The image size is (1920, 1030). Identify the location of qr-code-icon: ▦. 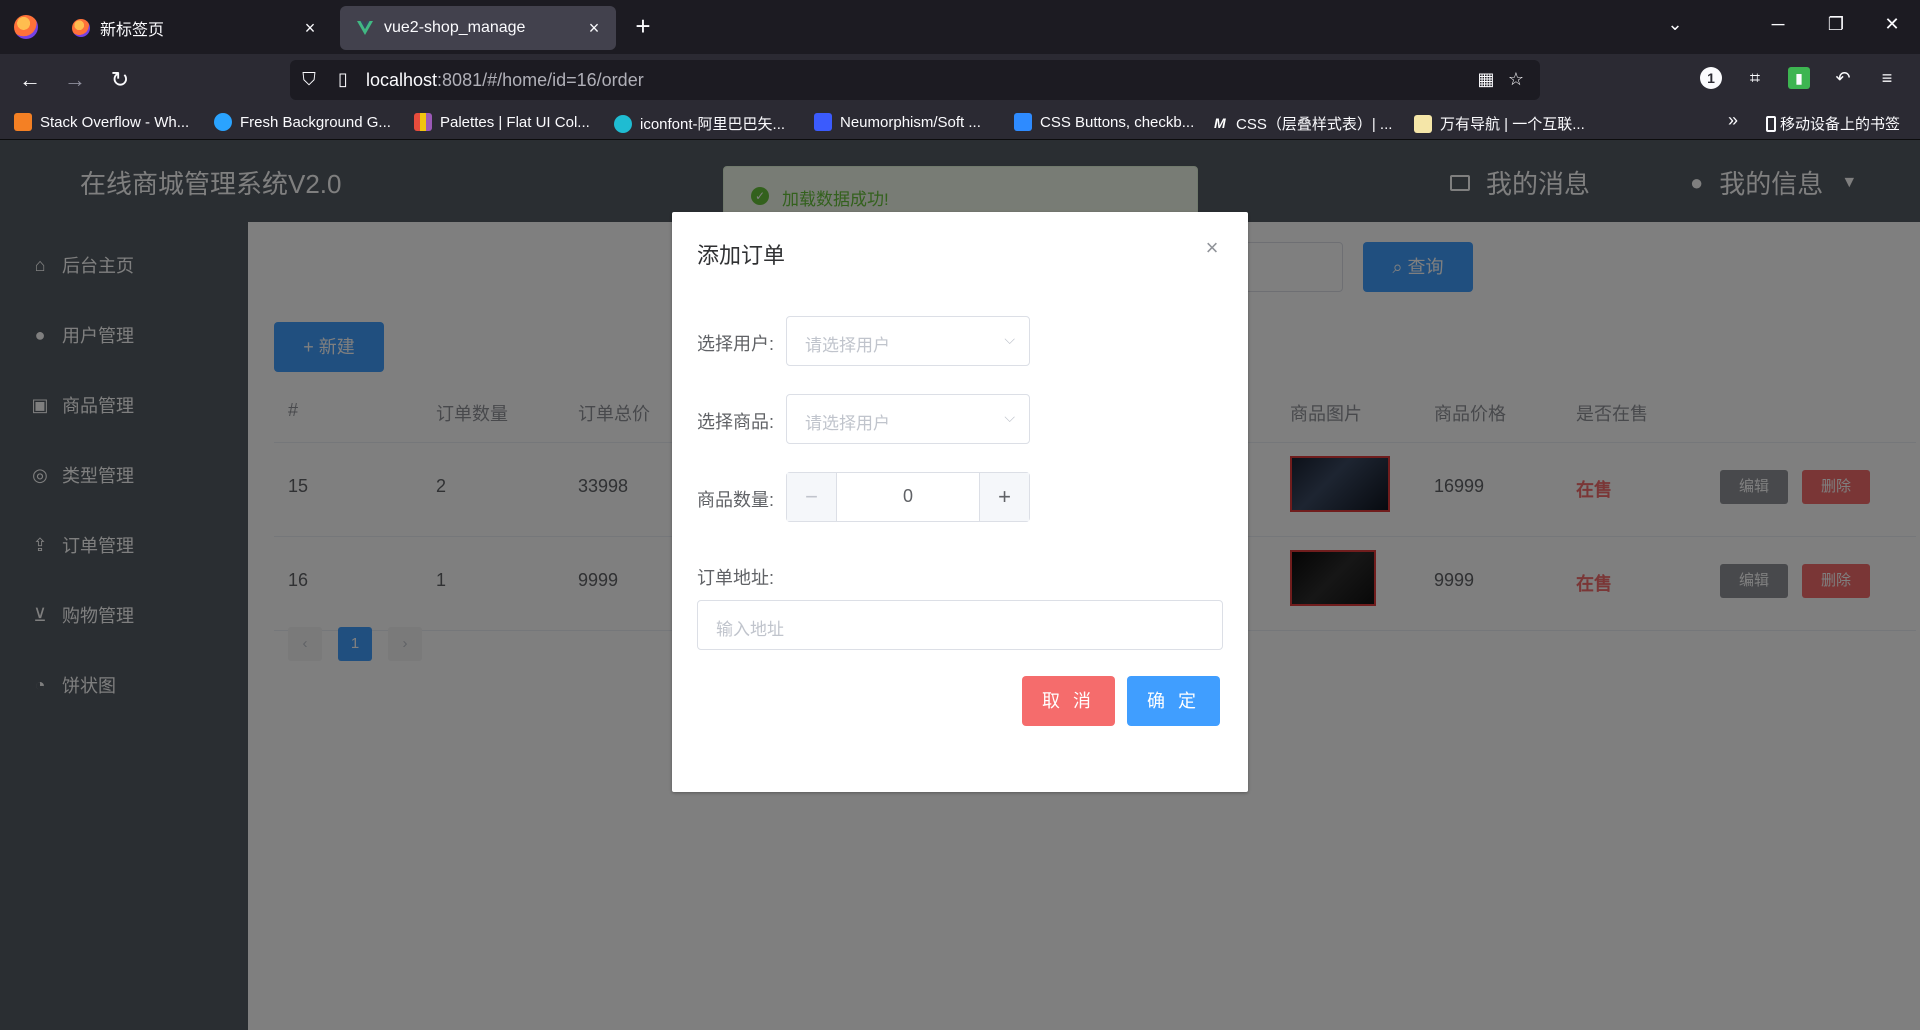
(1486, 79).